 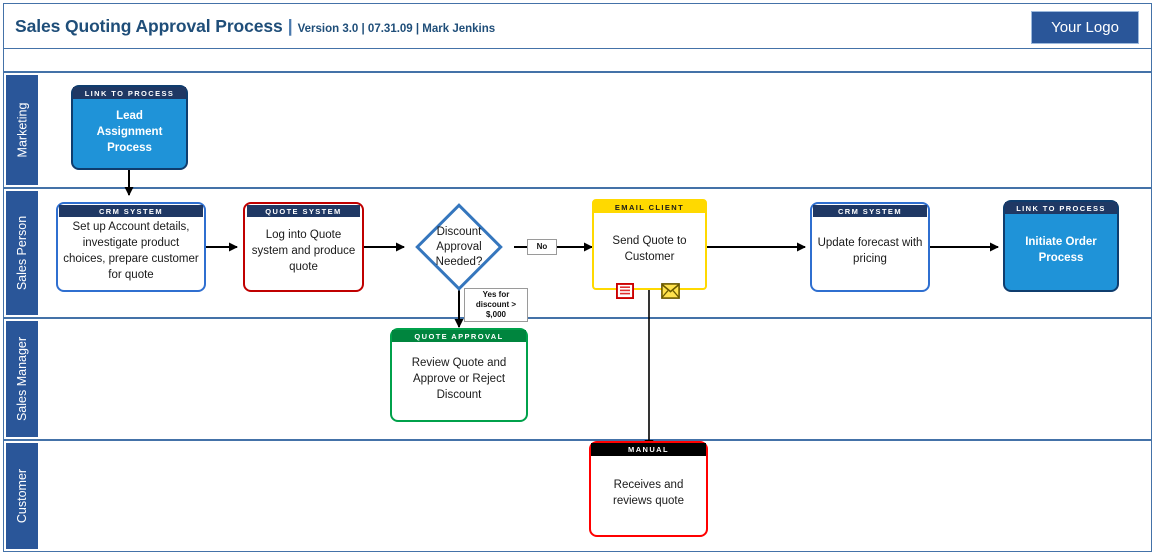 What do you see at coordinates (870, 211) in the screenshot?
I see `node-header-crm-system-forecast: CRM SYSTEM` at bounding box center [870, 211].